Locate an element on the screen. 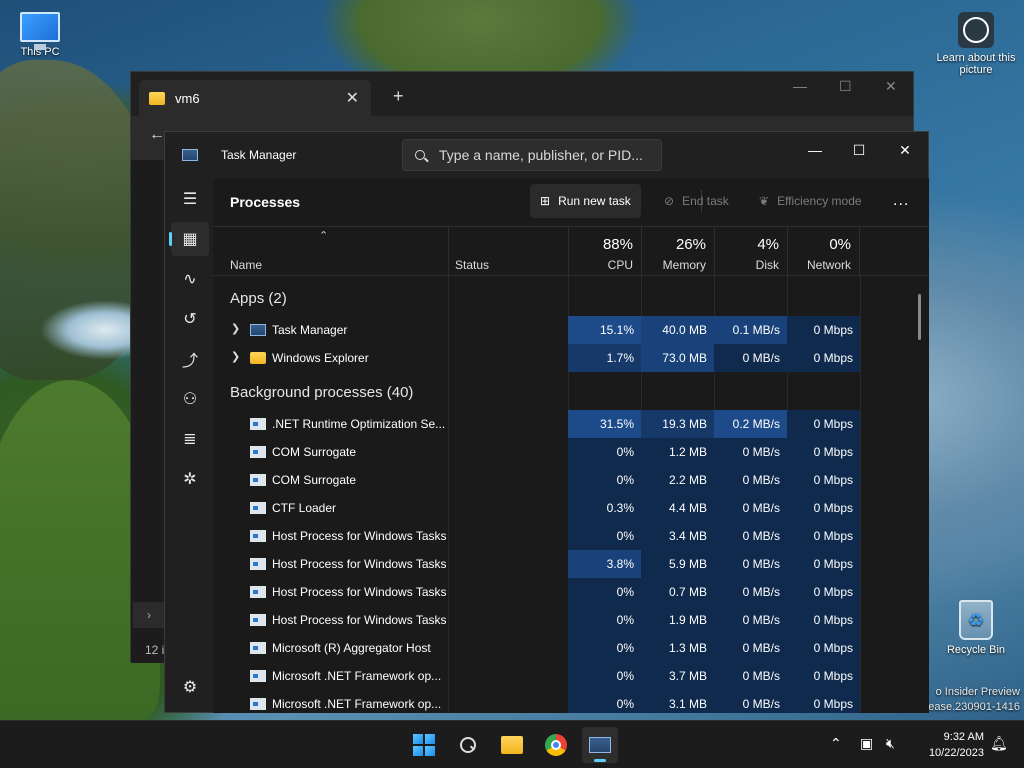  column-memory: 26% Memory is located at coordinates (677, 252).